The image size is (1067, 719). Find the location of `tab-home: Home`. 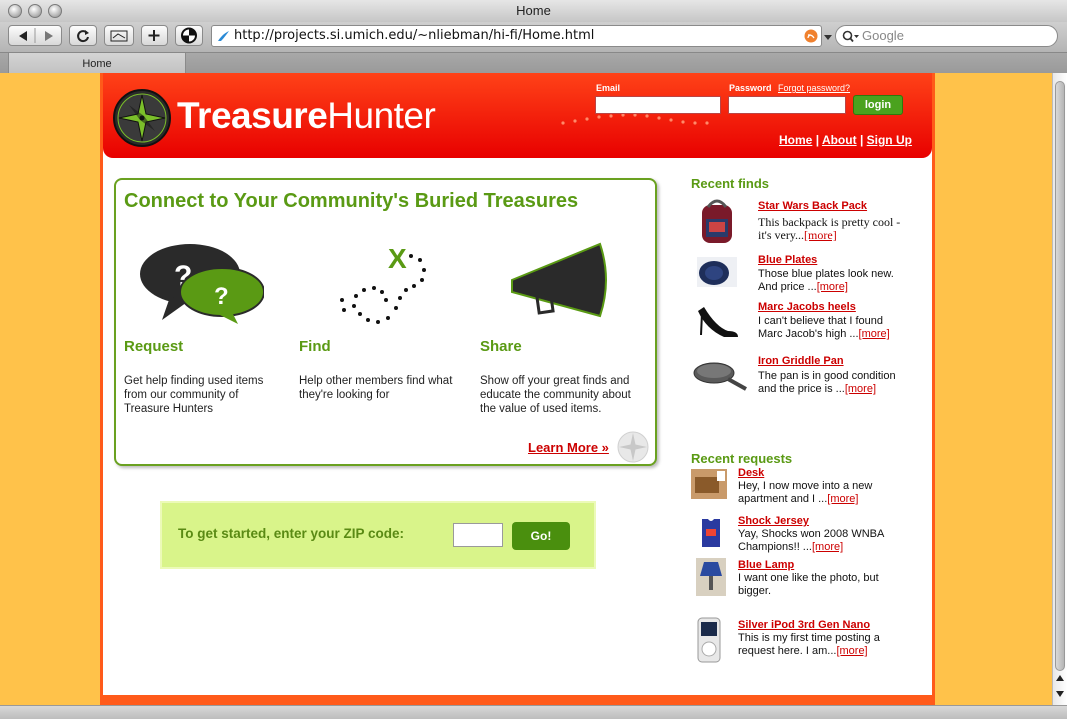

tab-home: Home is located at coordinates (97, 63).